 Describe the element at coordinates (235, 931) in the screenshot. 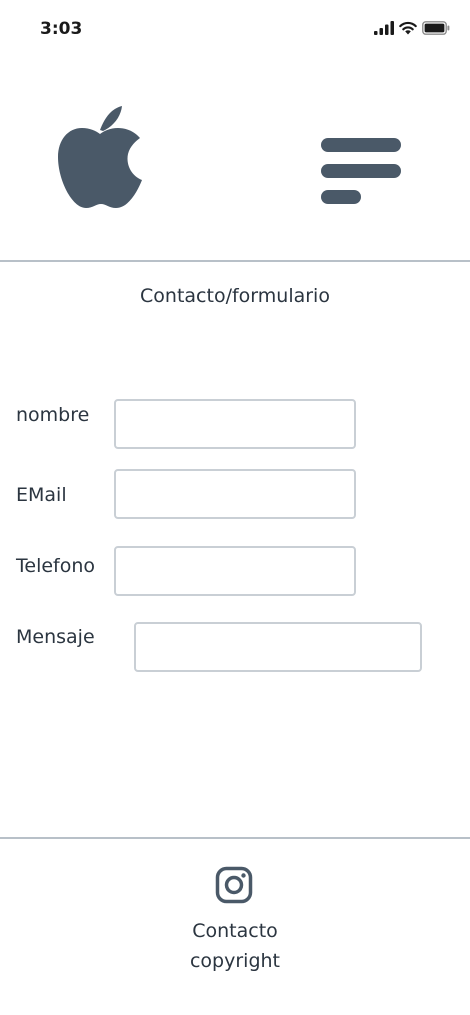

I see `footer-contact-link: Contacto` at that location.